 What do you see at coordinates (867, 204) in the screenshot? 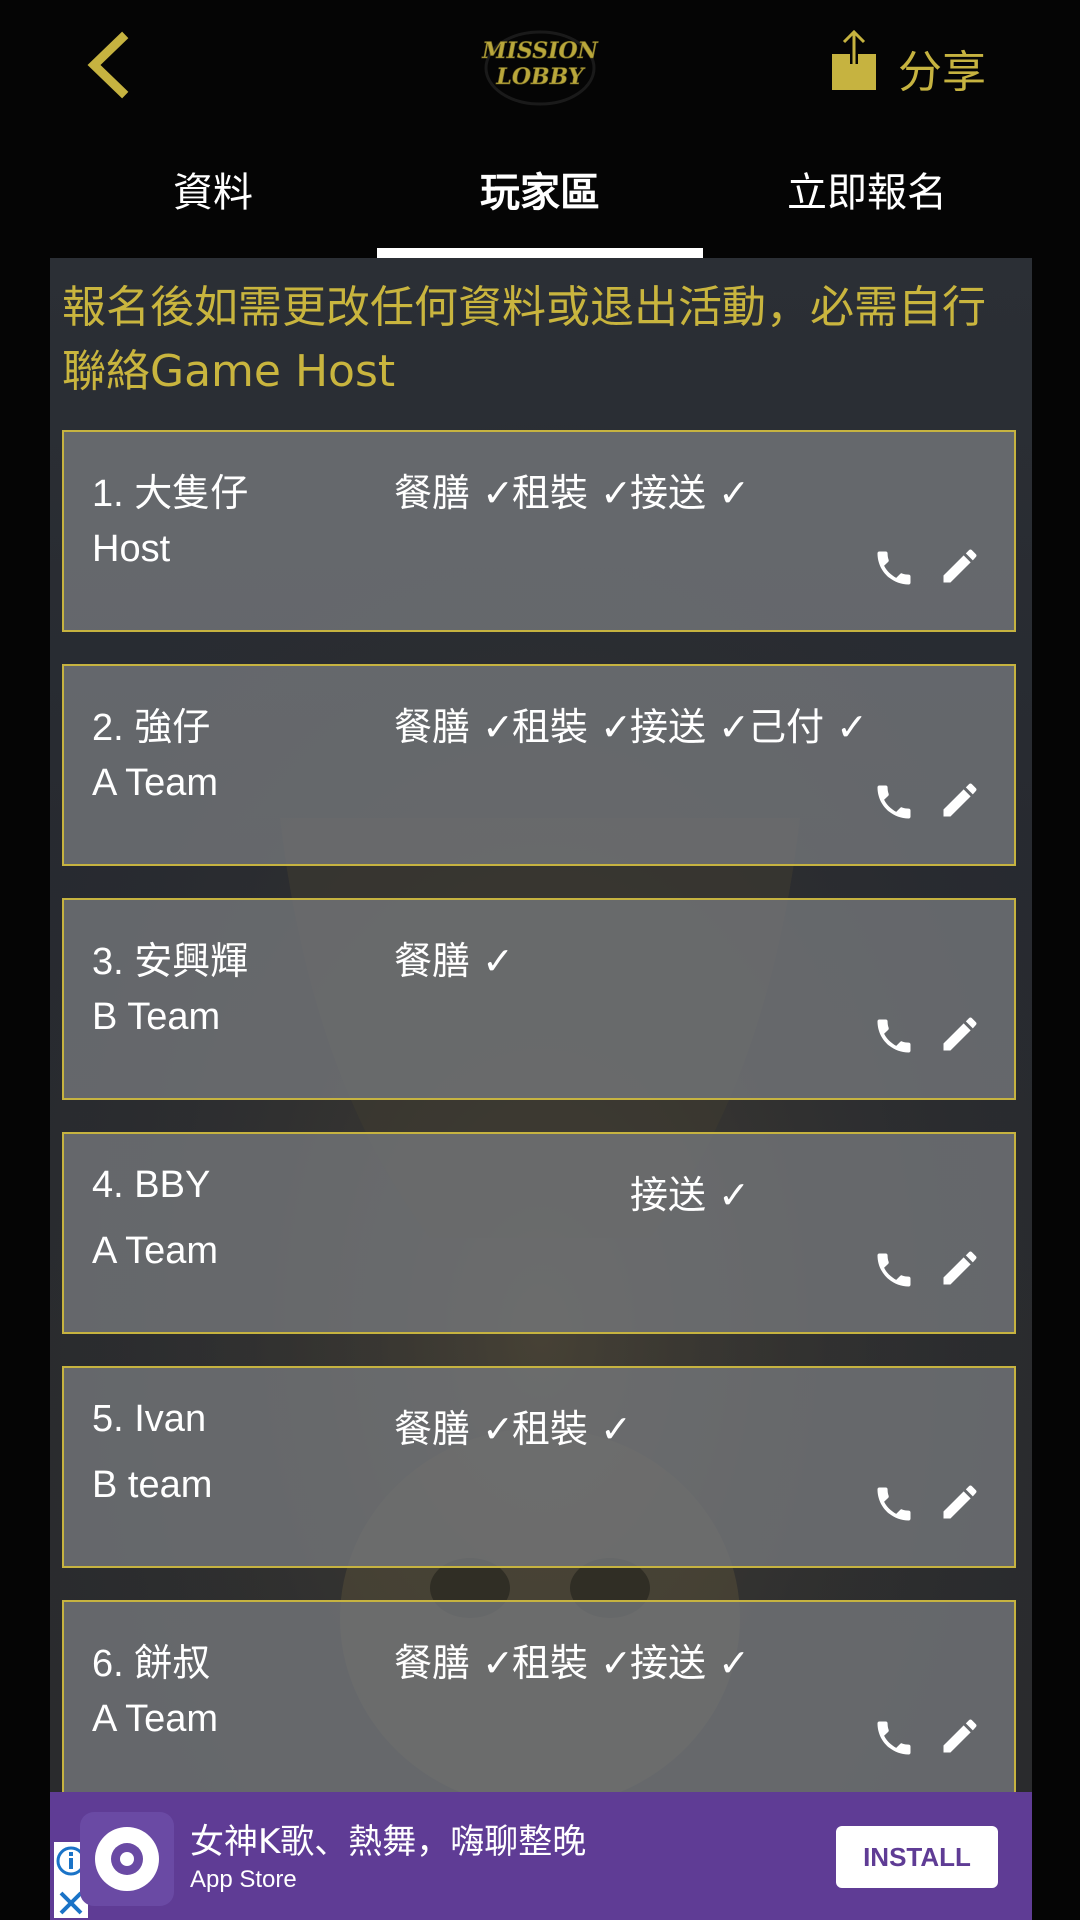
I see `tab-register: 立即報名` at bounding box center [867, 204].